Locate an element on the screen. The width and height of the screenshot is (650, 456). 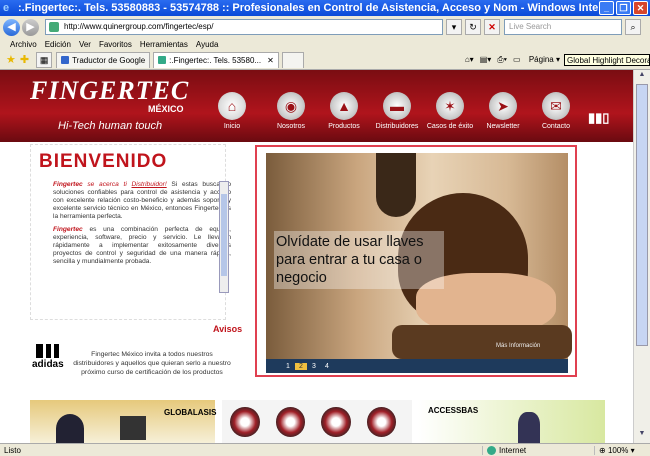
welcome-scrollbar is located at coordinates (224, 237).